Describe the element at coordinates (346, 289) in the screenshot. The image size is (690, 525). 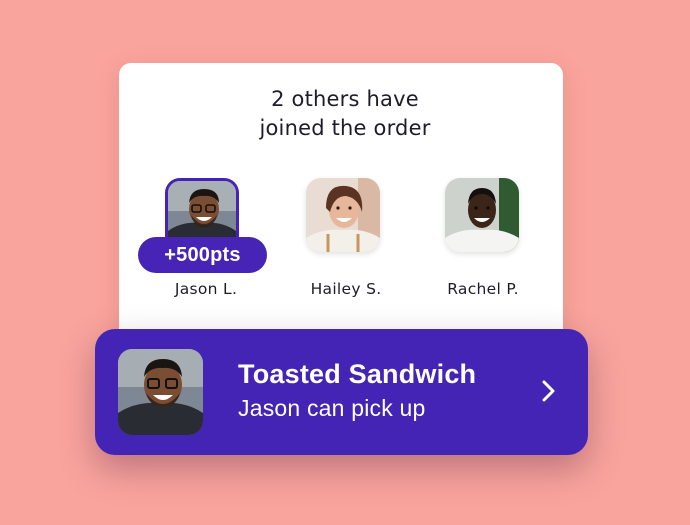
I see `member-name-hailey: Hailey S.` at that location.